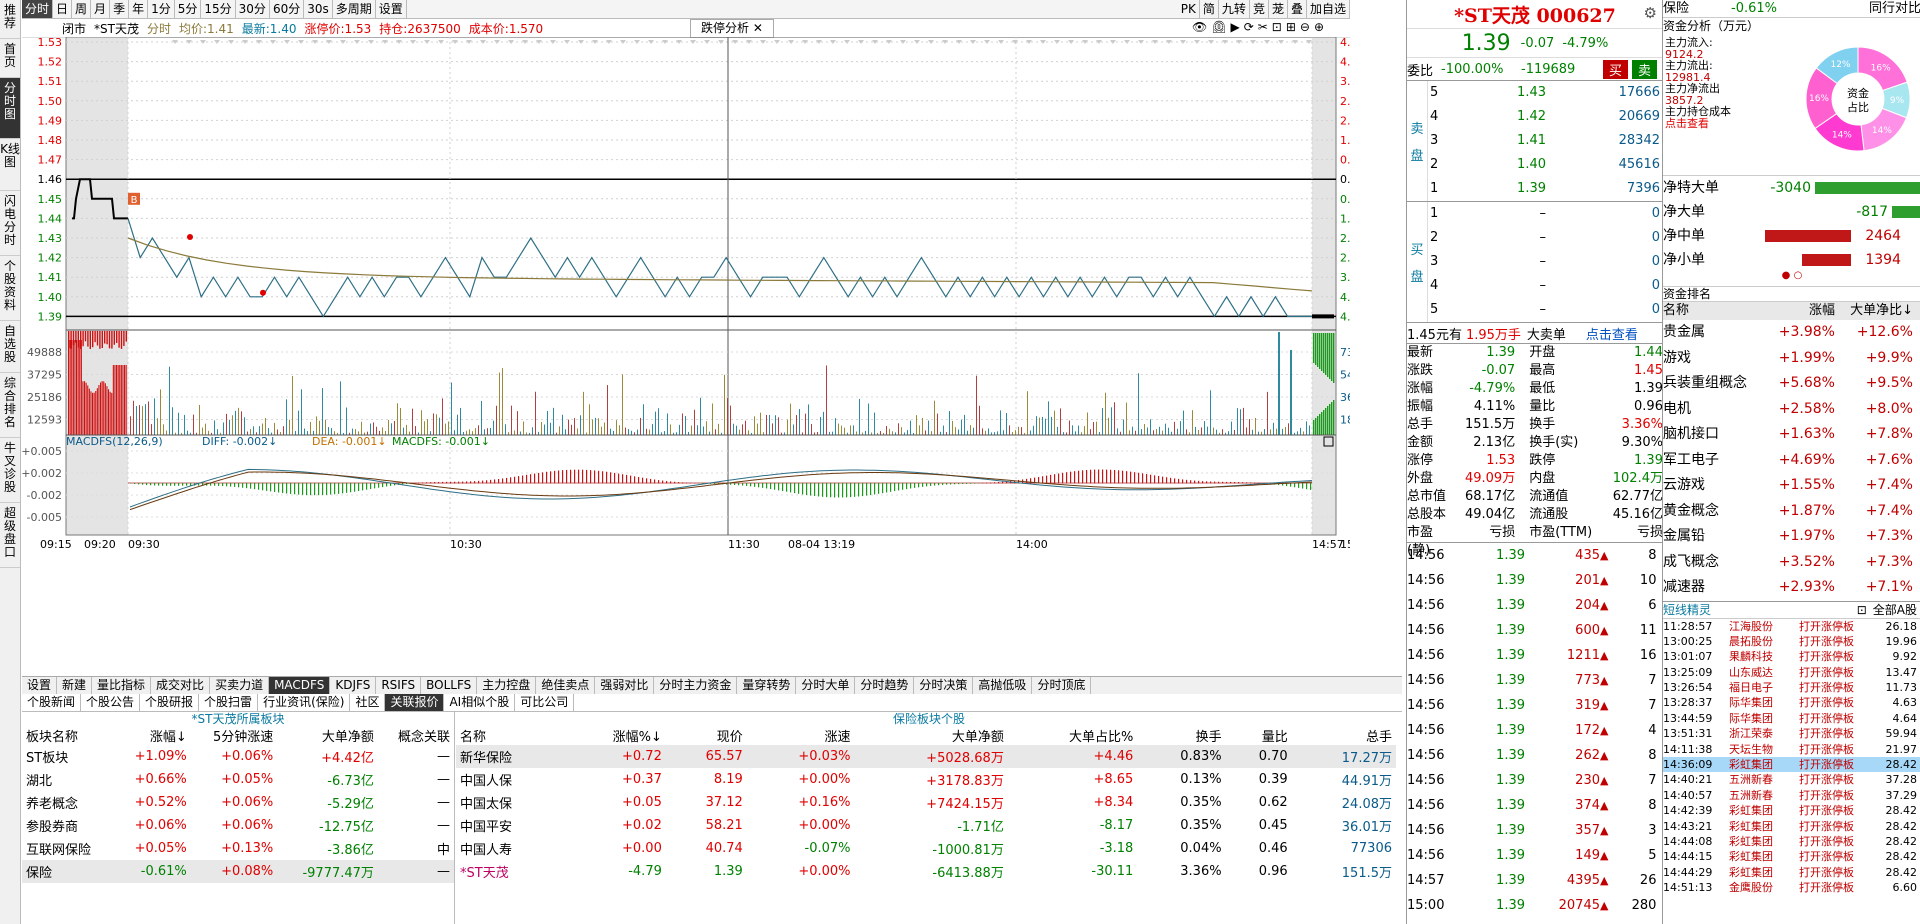  What do you see at coordinates (545, 702) in the screenshot?
I see `info-tab-8: 可比公司` at bounding box center [545, 702].